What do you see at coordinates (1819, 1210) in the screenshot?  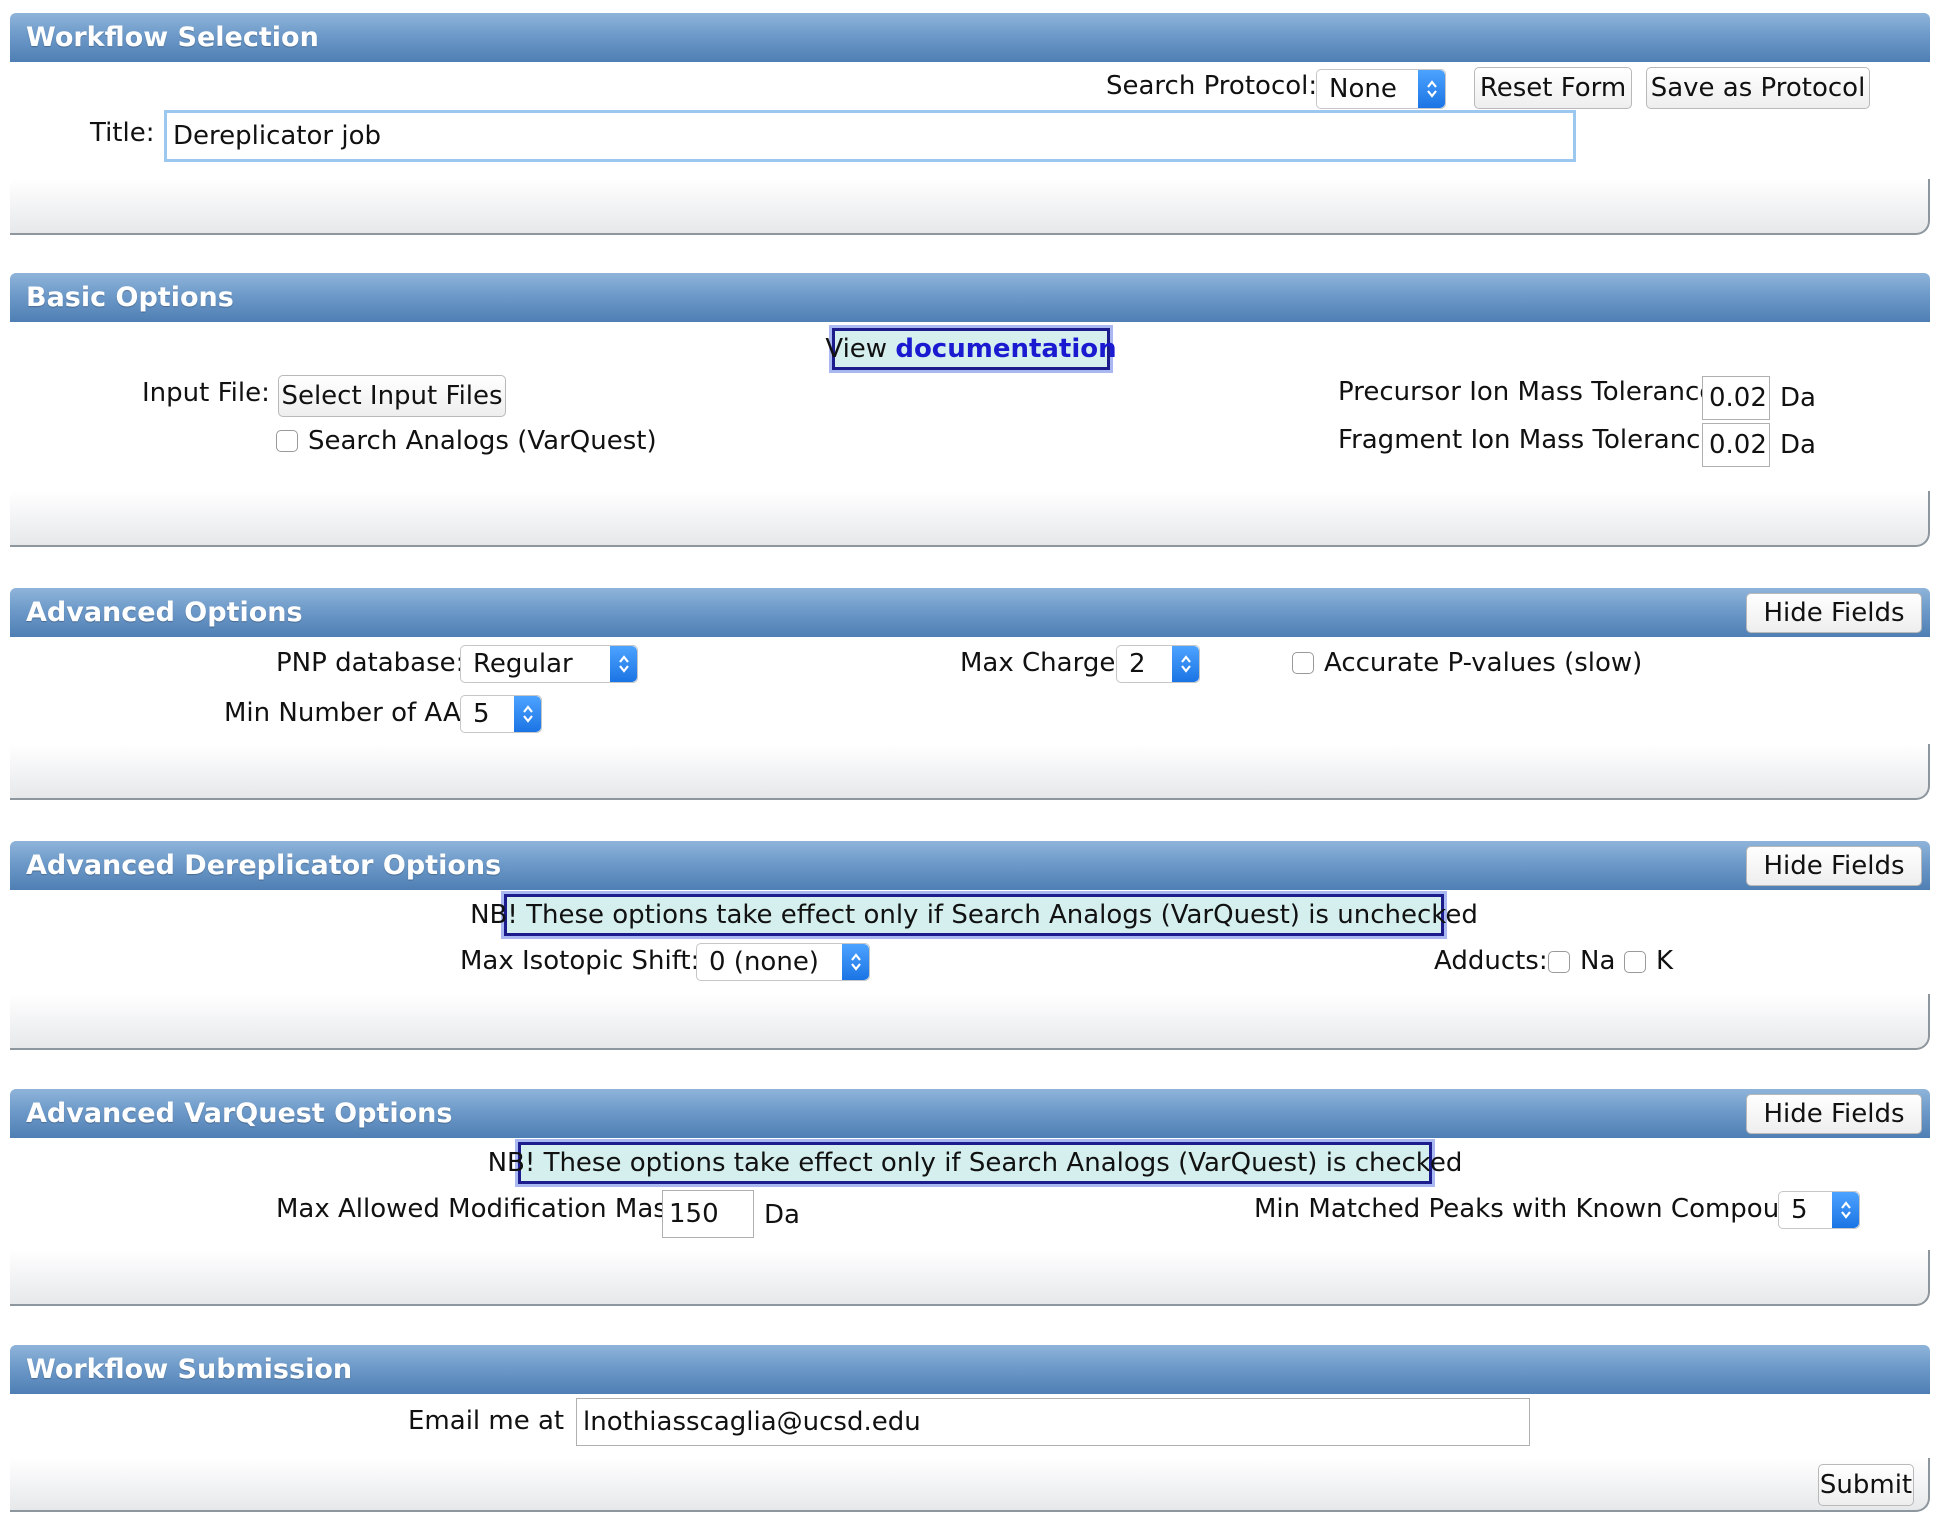 I see `min-matched-peaks-select: 5` at bounding box center [1819, 1210].